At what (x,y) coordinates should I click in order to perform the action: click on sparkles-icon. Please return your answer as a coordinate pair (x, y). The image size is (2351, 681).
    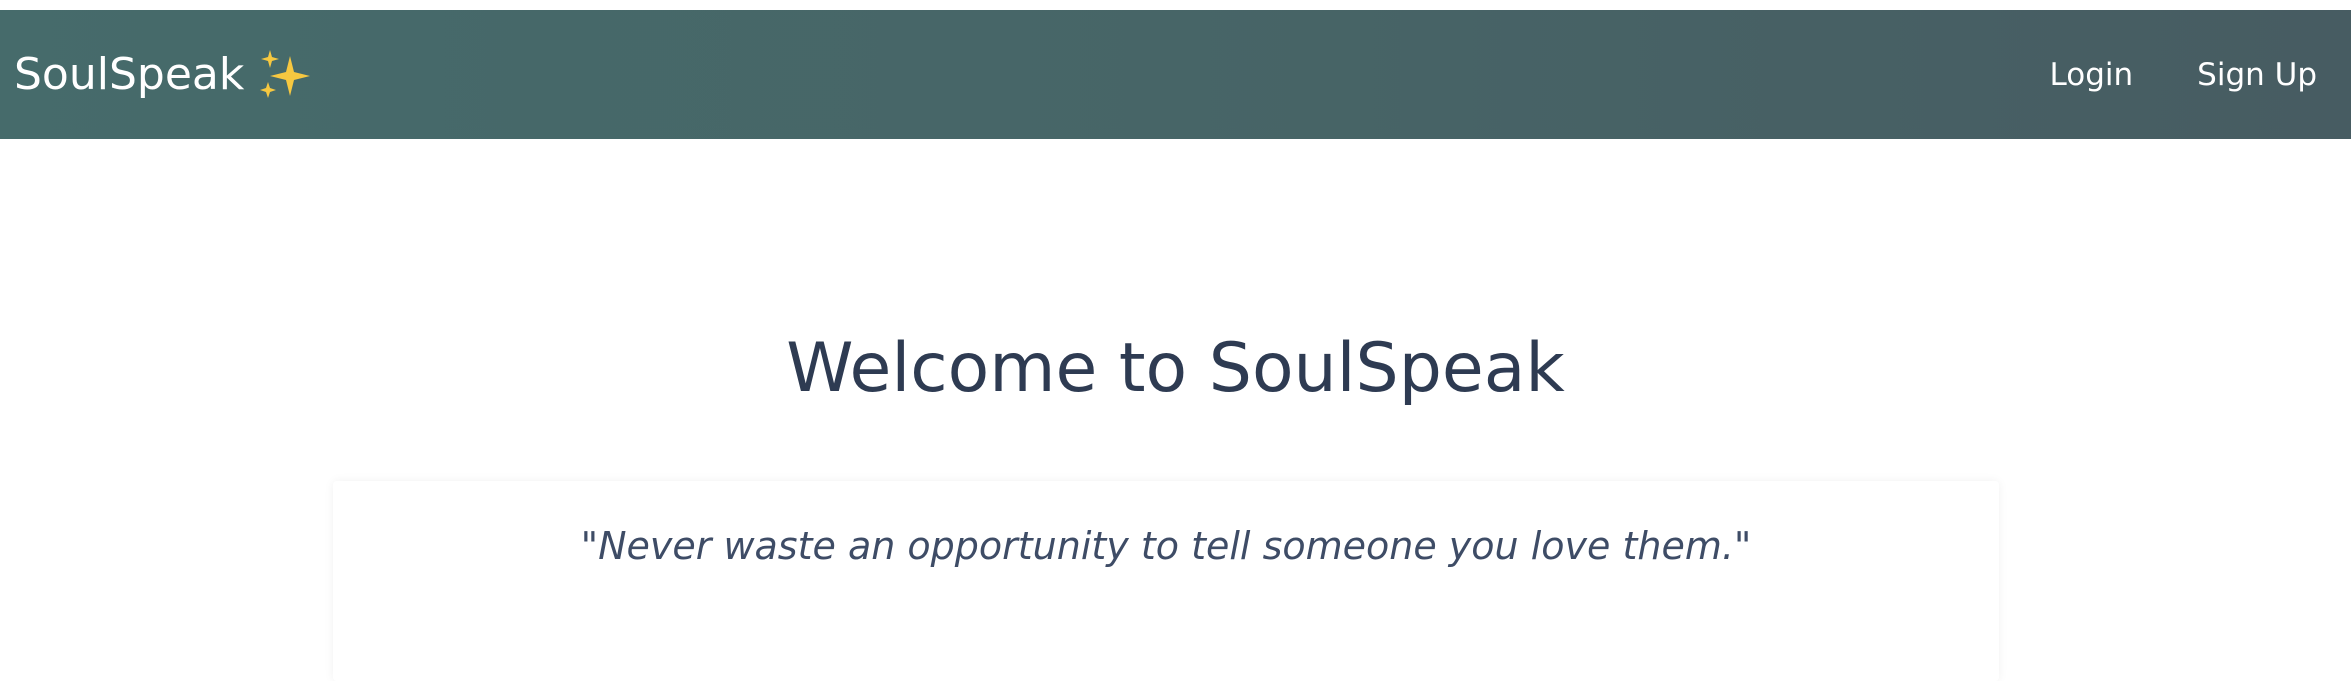
    Looking at the image, I should click on (285, 75).